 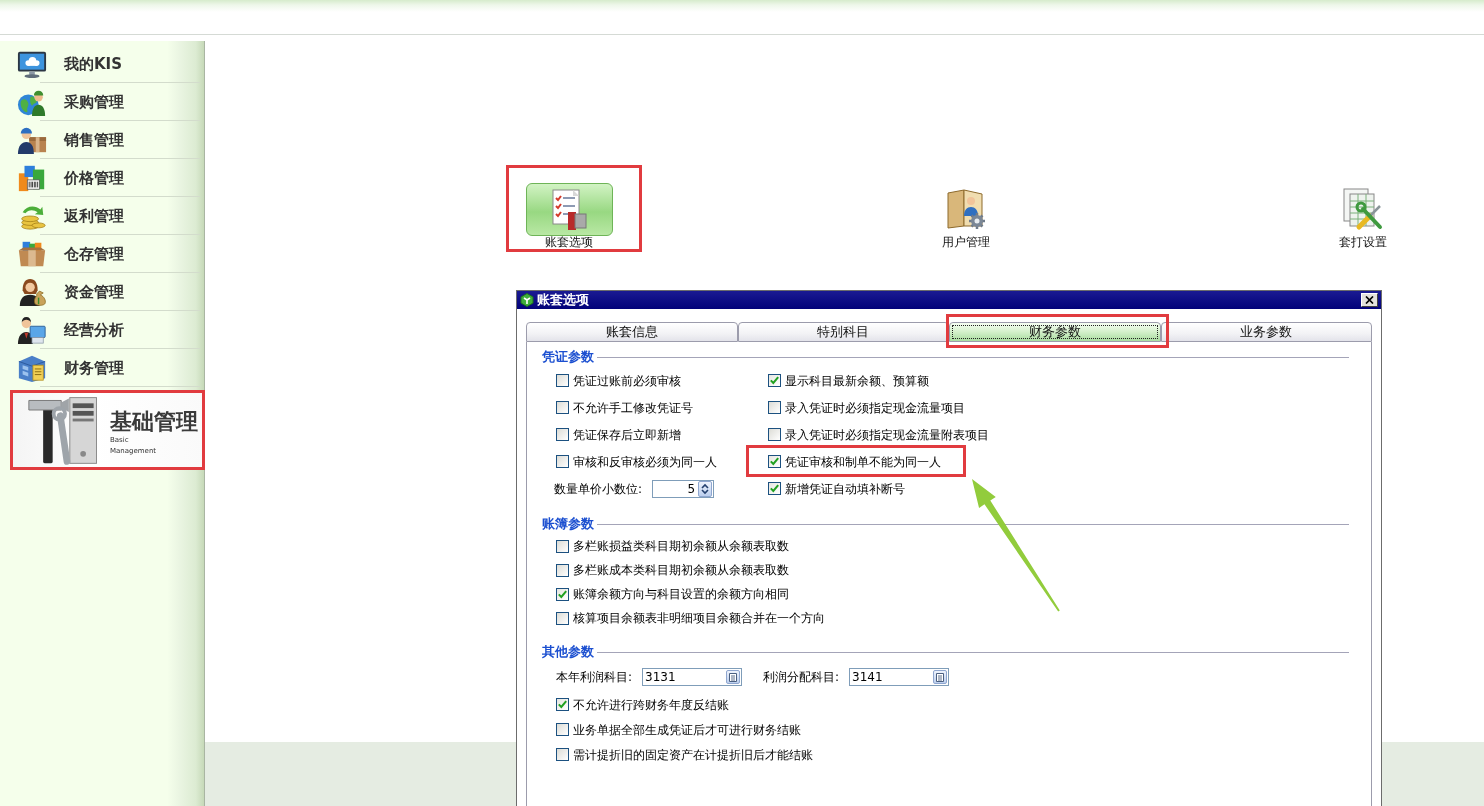 I want to click on field-label: 利润分配科目:, so click(x=801, y=677).